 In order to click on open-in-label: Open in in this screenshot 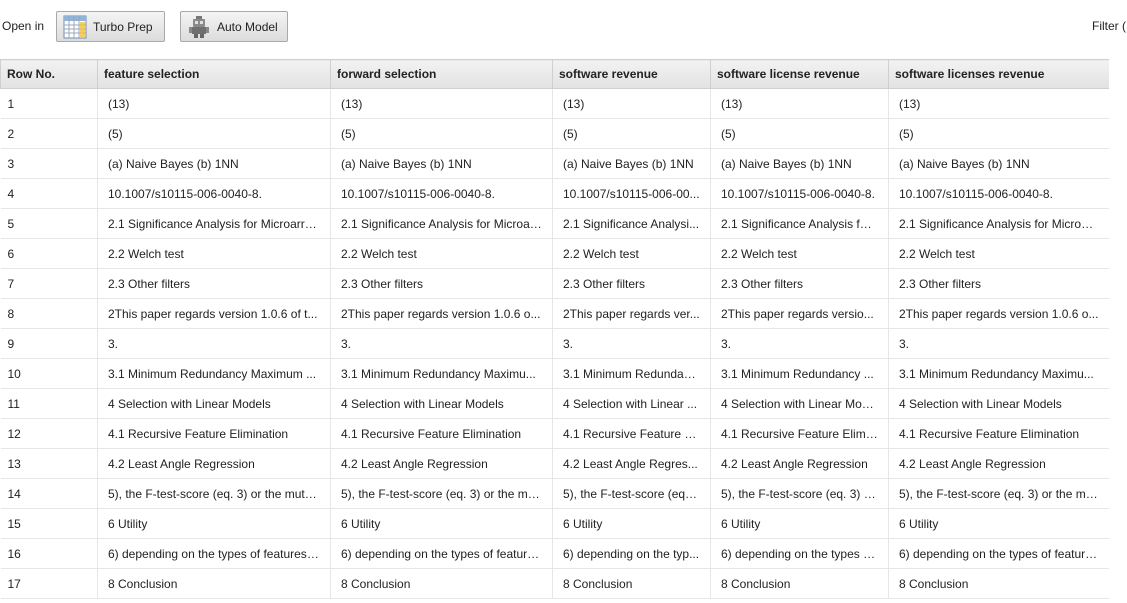, I will do `click(23, 26)`.